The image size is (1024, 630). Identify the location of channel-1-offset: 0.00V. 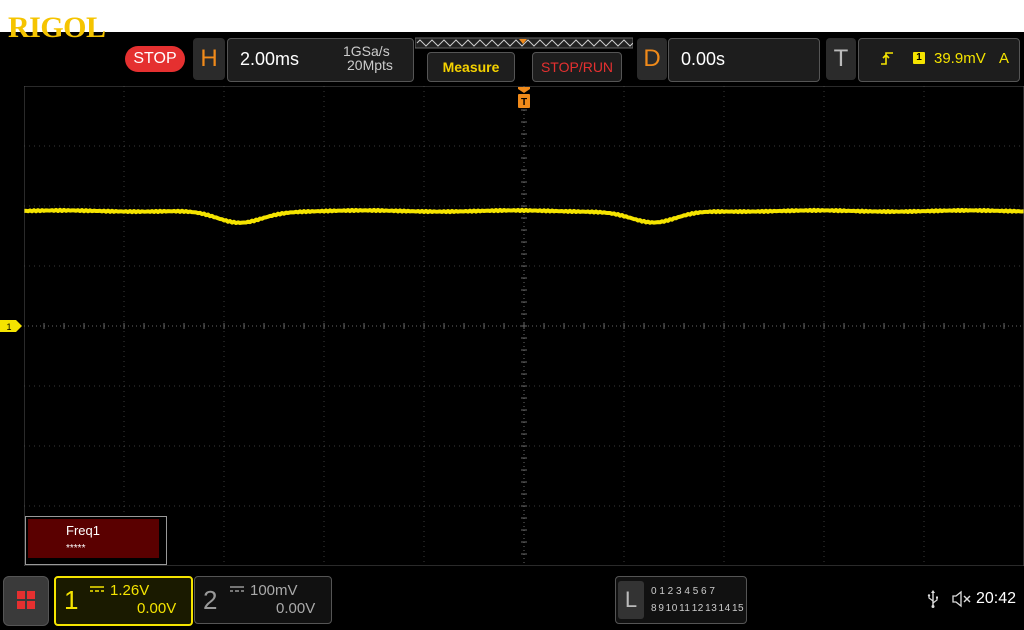
(157, 608).